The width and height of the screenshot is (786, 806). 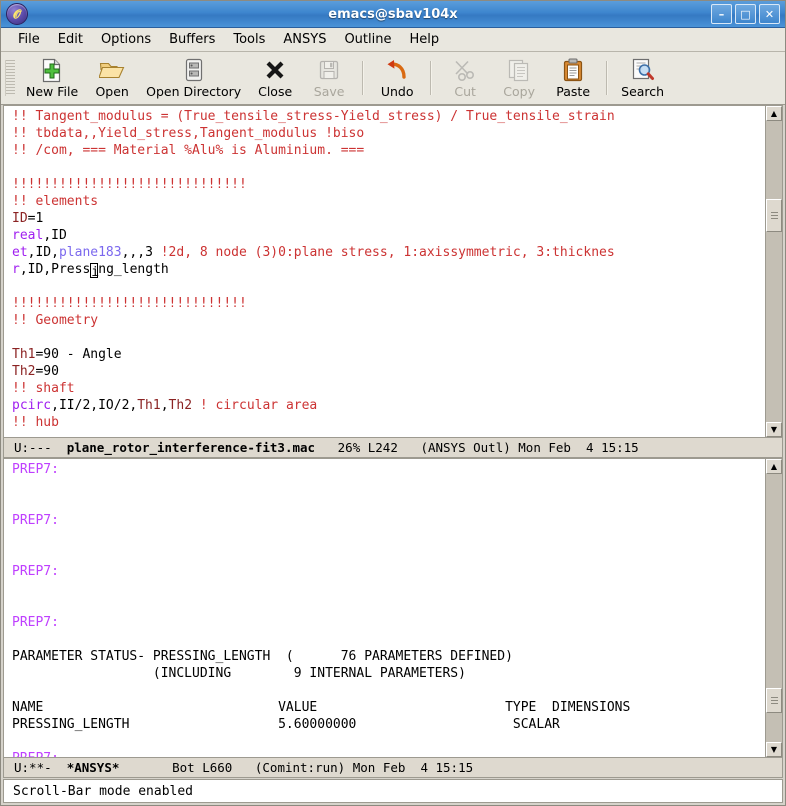 What do you see at coordinates (388, 753) in the screenshot?
I see `buffer-line: PREP7:` at bounding box center [388, 753].